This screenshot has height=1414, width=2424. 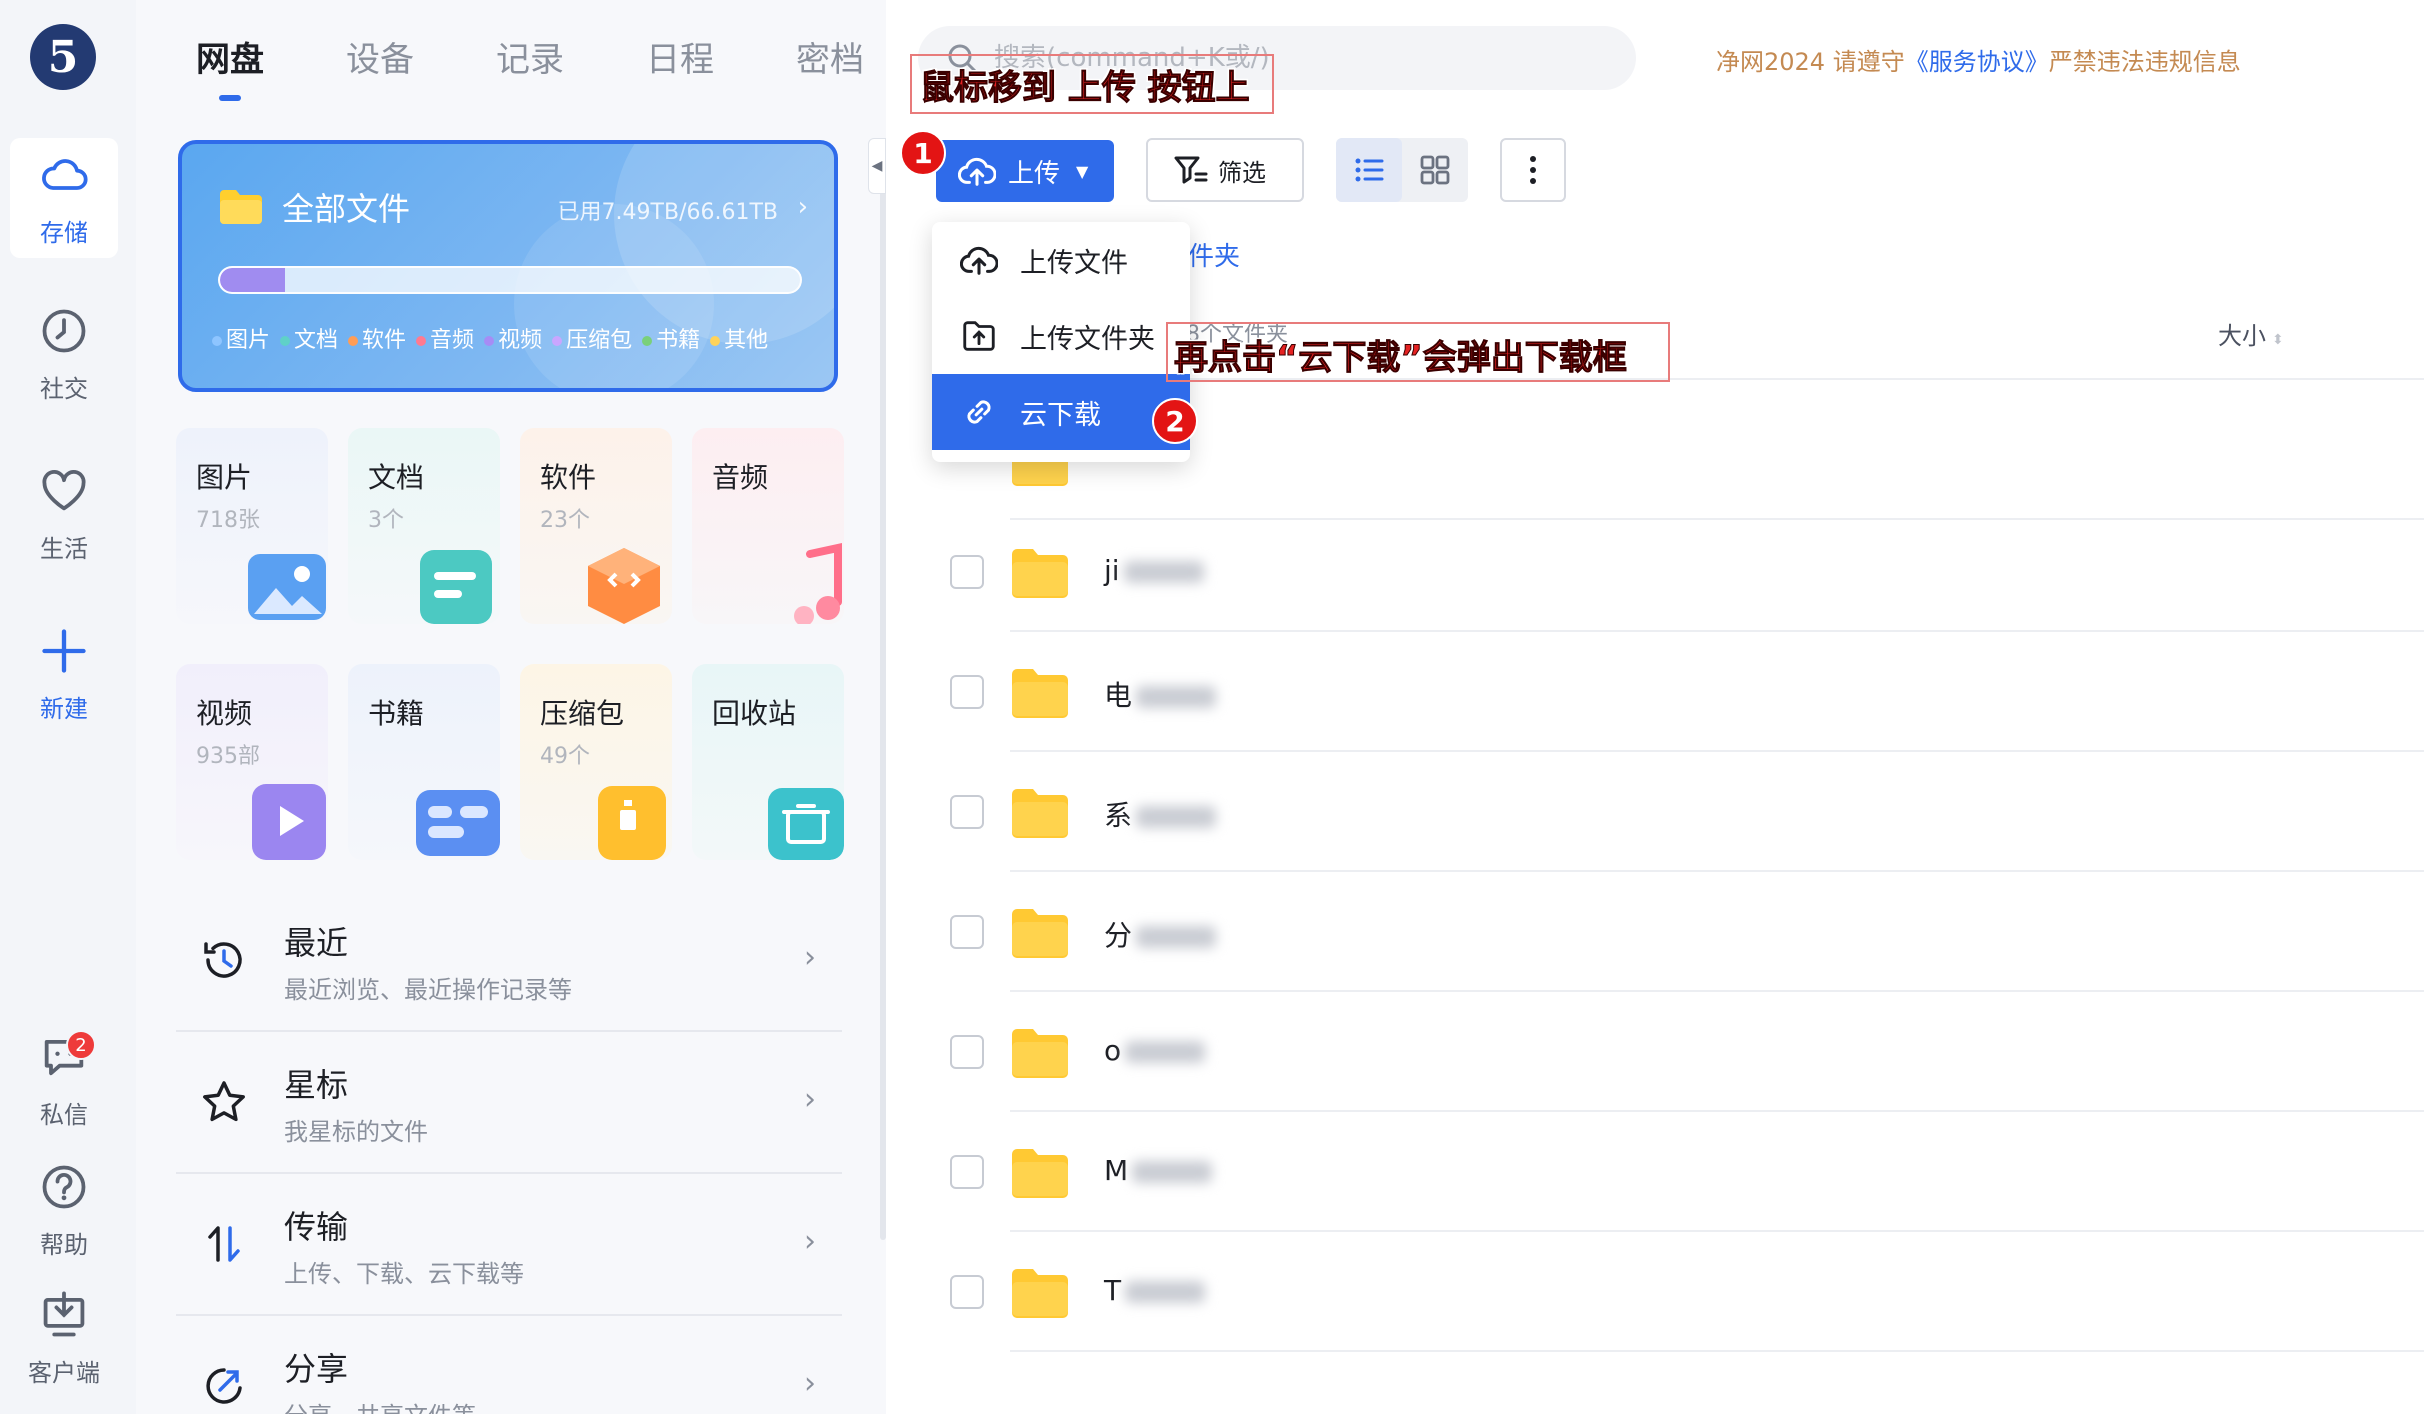 What do you see at coordinates (1225, 170) in the screenshot?
I see `filter-button: 筛选` at bounding box center [1225, 170].